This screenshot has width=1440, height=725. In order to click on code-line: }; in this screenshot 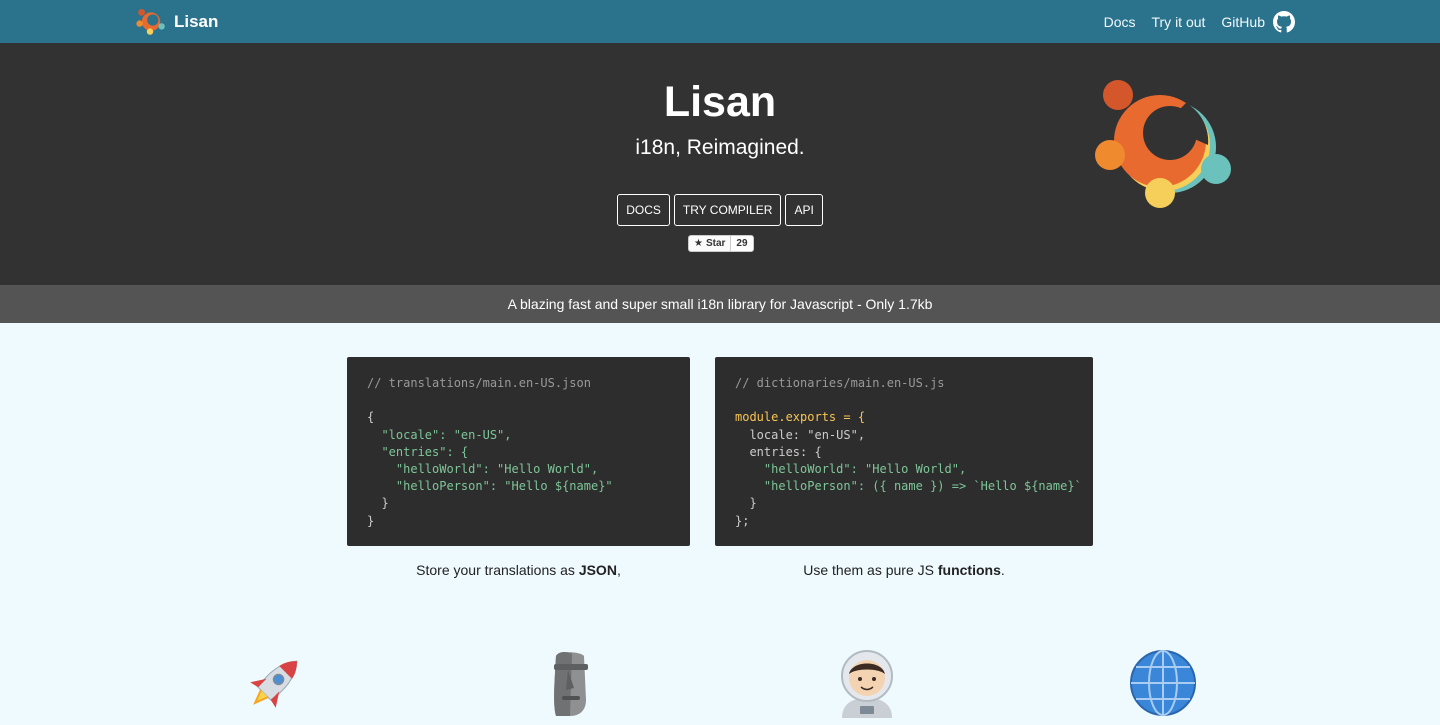, I will do `click(742, 520)`.